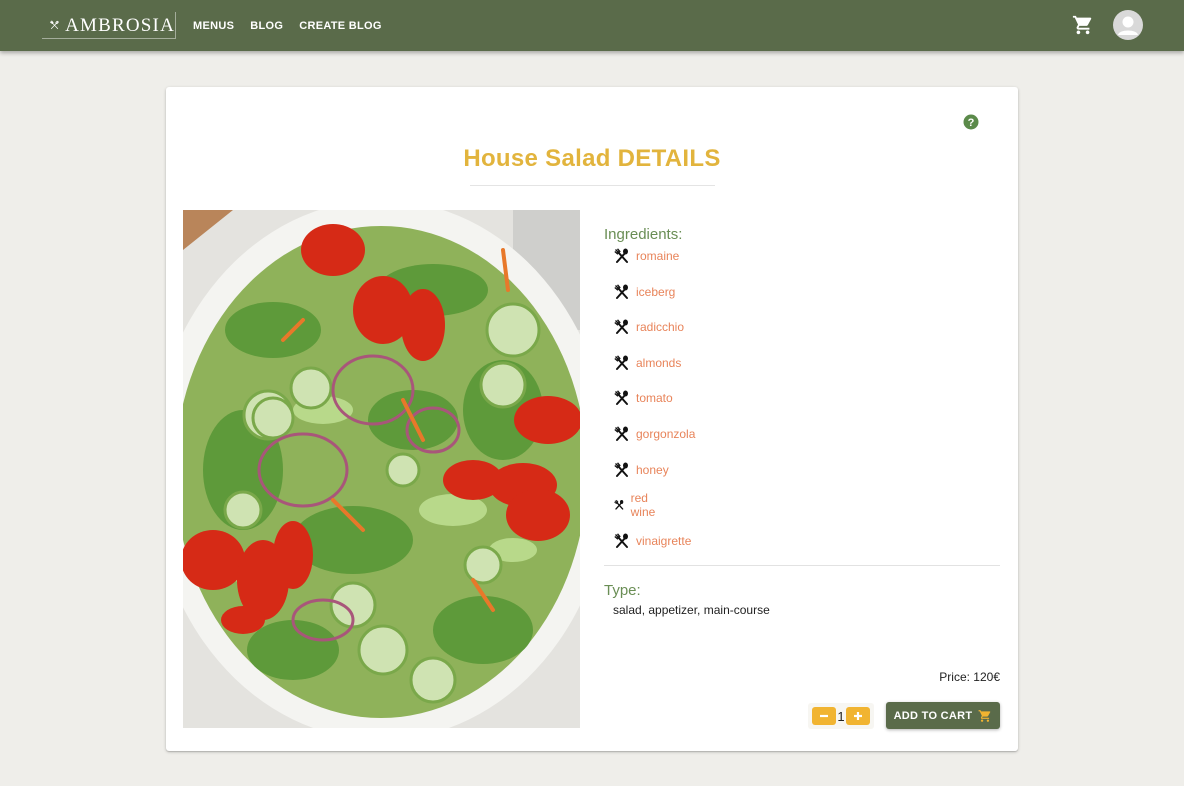  I want to click on list-item: romaine, so click(646, 256).